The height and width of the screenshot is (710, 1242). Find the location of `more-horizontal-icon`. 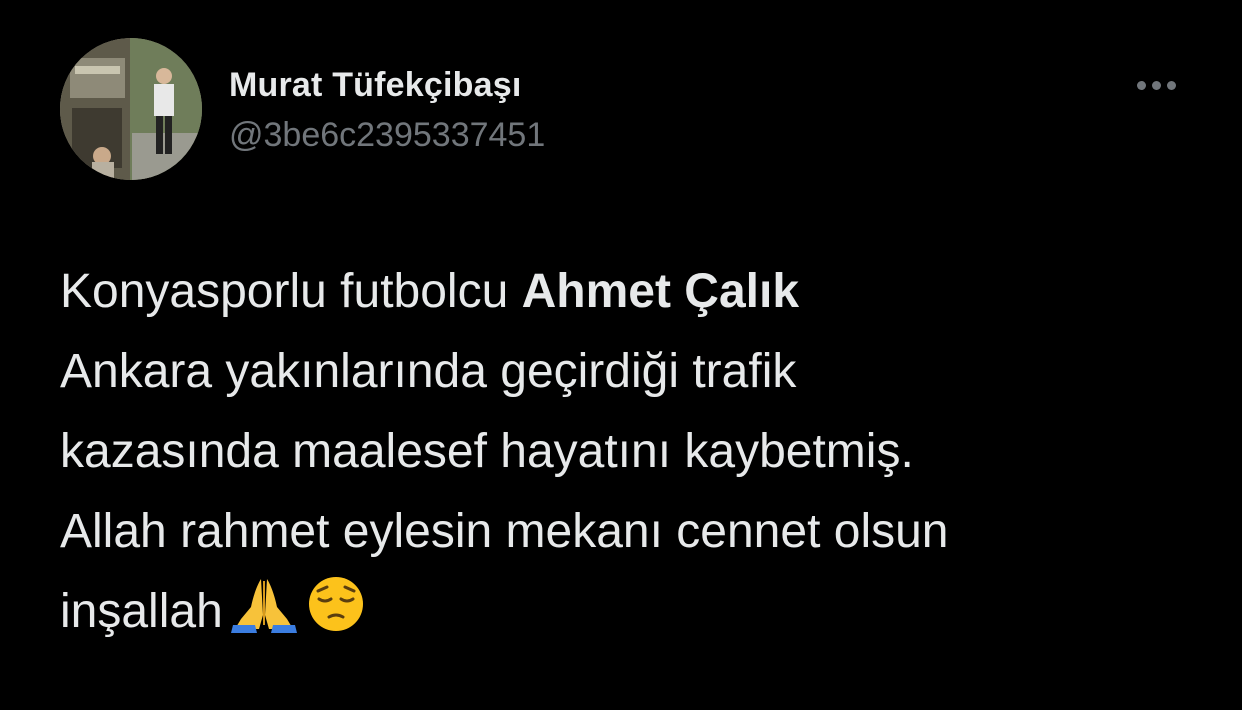

more-horizontal-icon is located at coordinates (1141, 85).